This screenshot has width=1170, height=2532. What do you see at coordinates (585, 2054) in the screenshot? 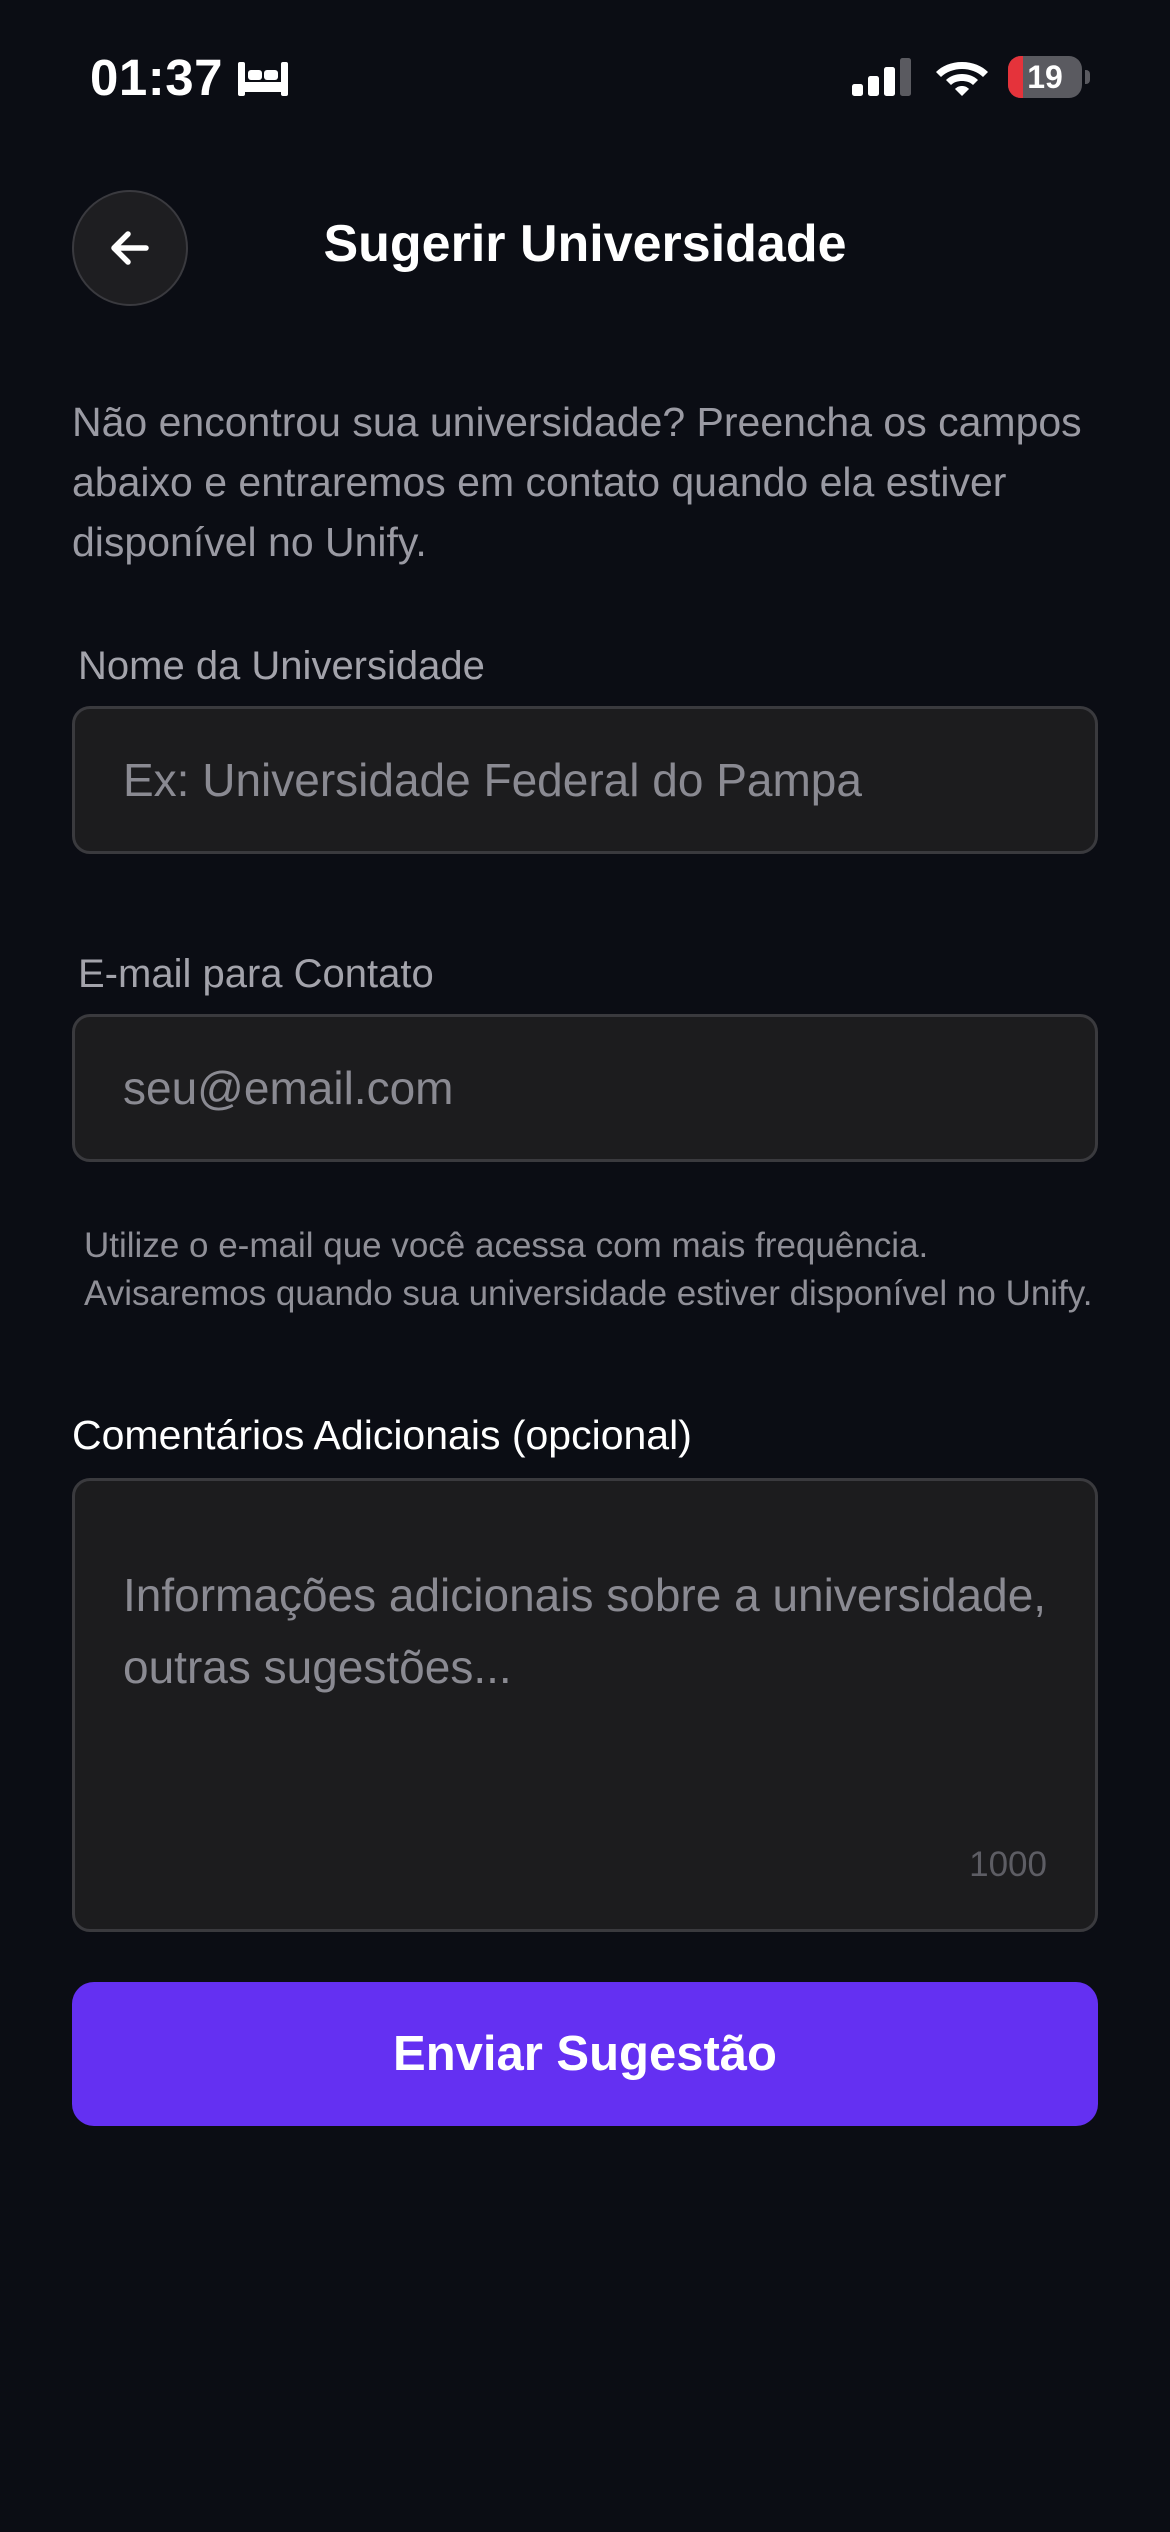
I see `submit-suggestion-button: Enviar Sugestão` at bounding box center [585, 2054].